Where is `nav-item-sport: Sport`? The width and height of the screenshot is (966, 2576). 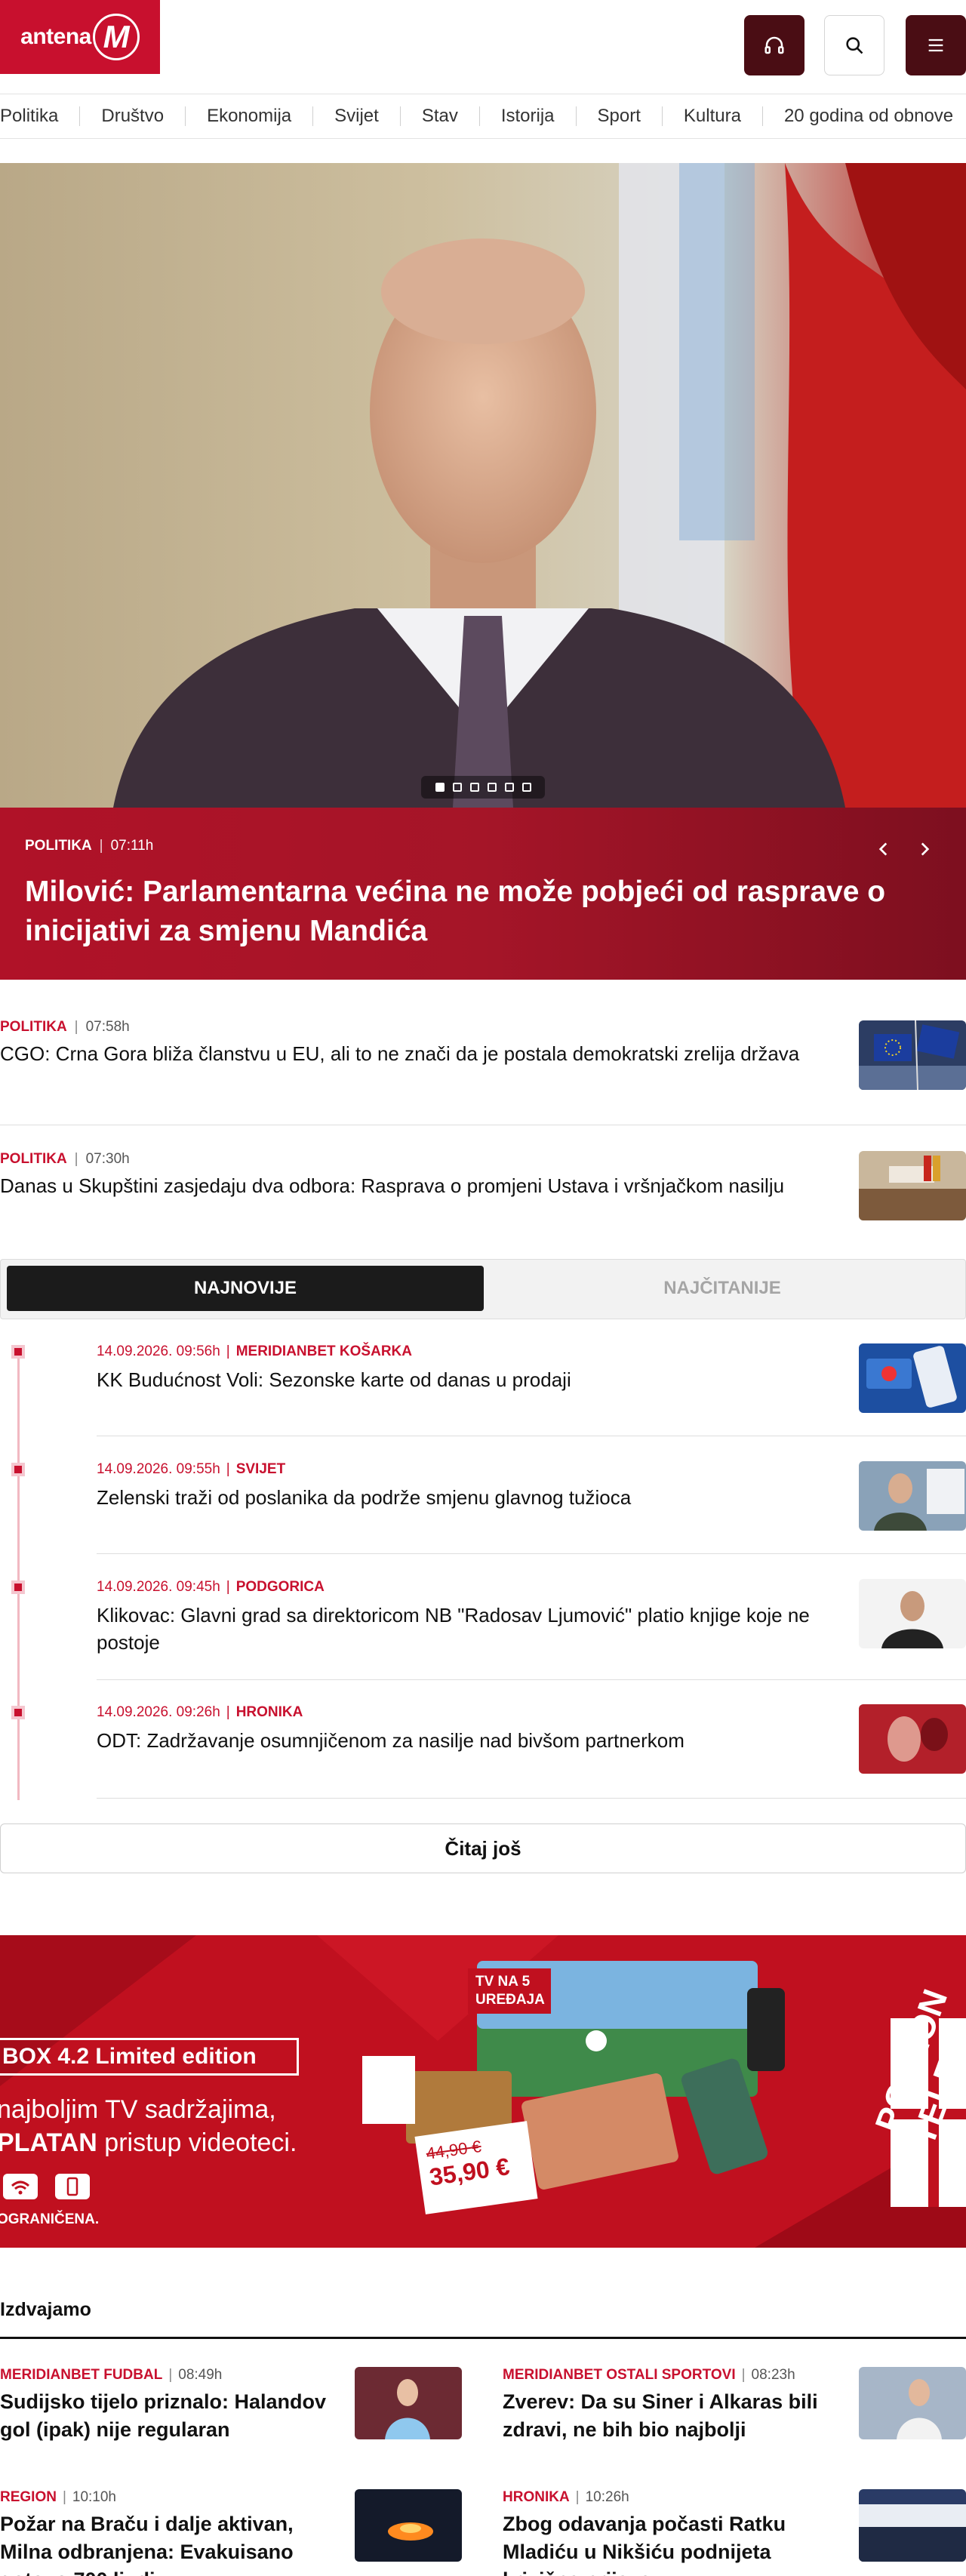
nav-item-sport: Sport is located at coordinates (620, 116).